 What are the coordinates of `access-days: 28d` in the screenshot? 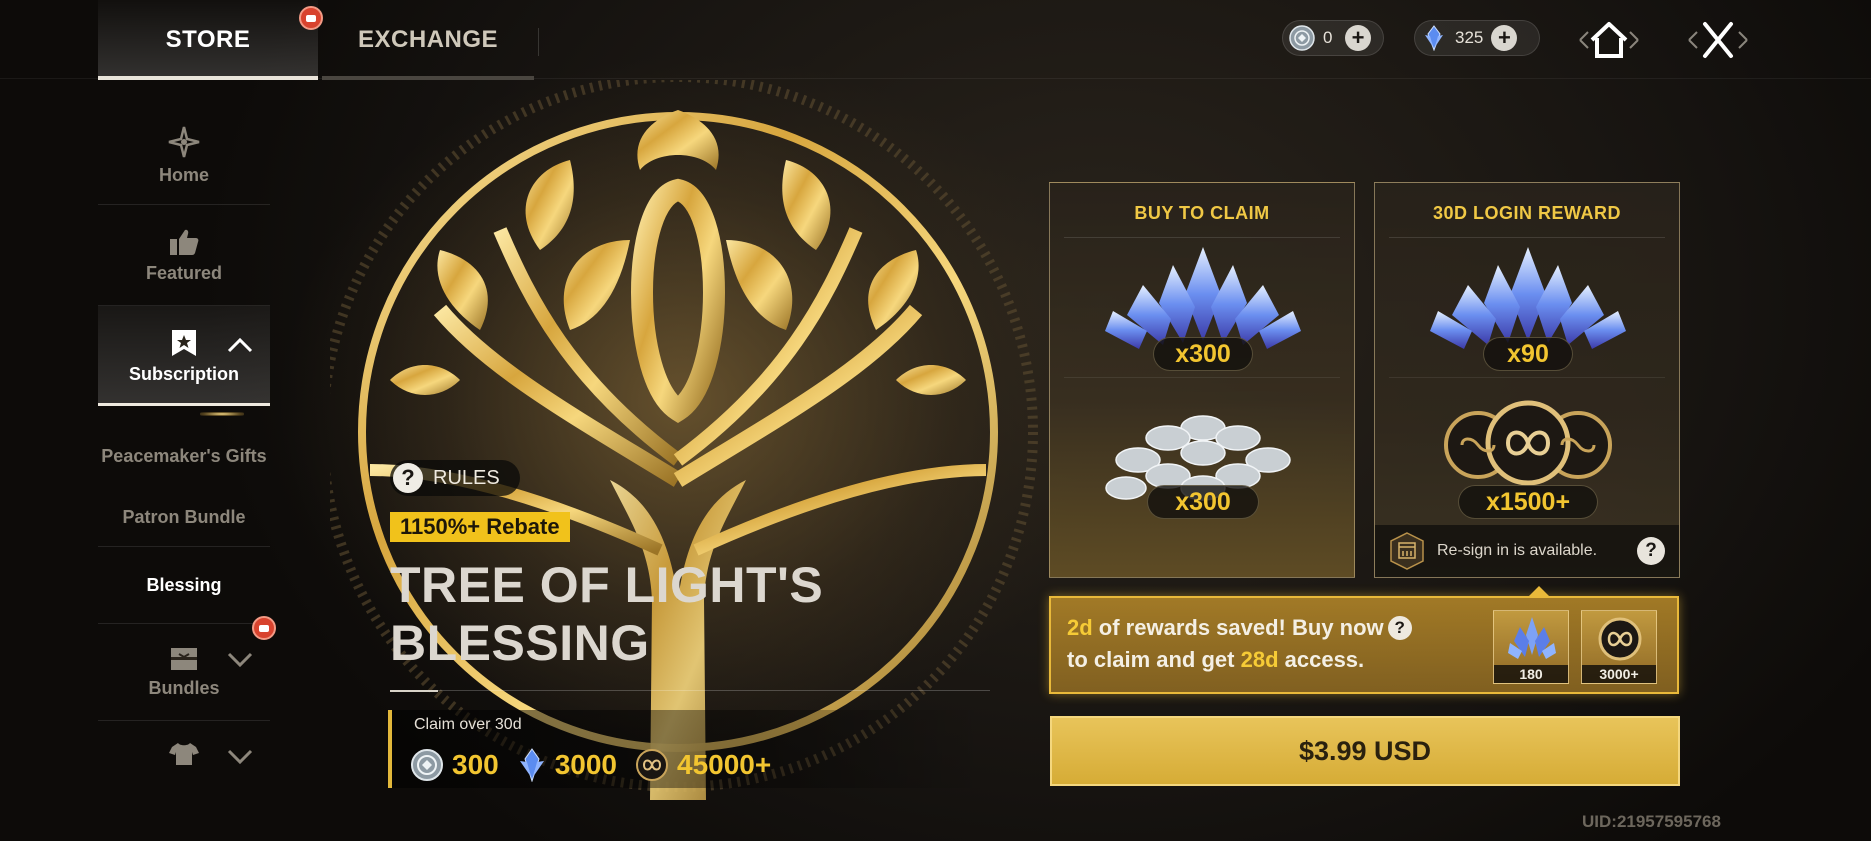 It's located at (1259, 659).